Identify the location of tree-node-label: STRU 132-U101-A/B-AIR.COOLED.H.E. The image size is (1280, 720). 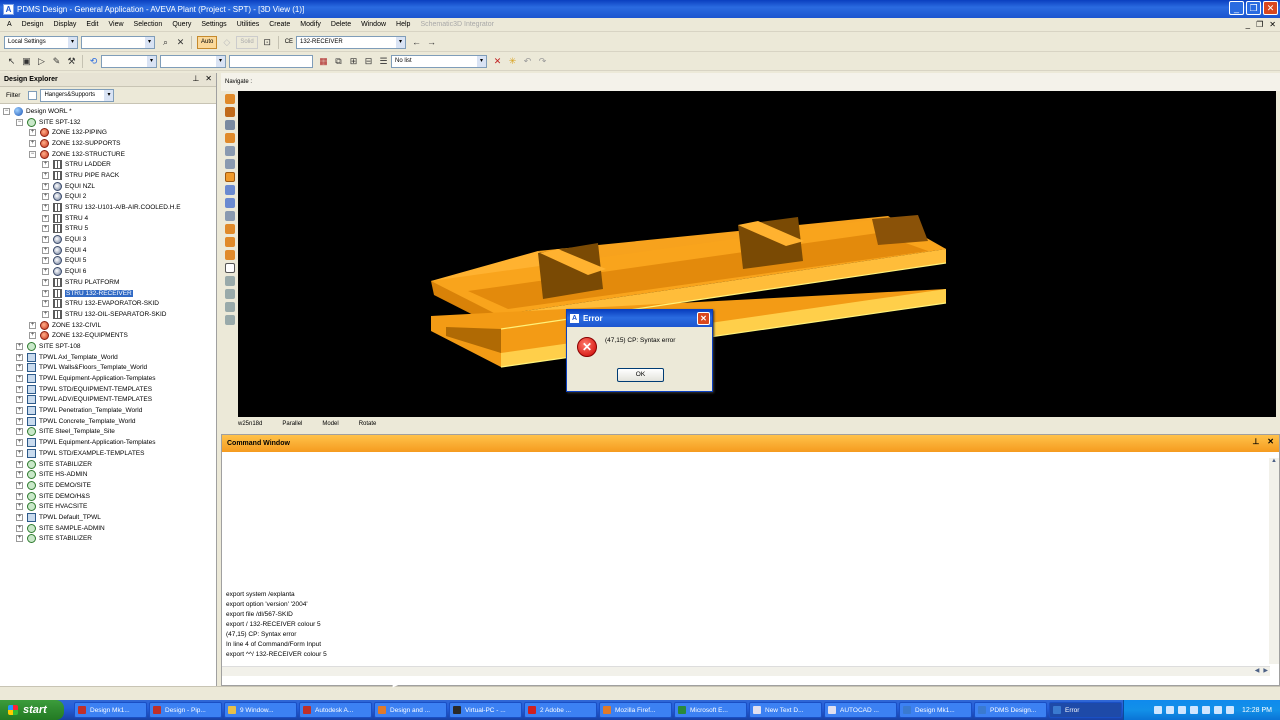
(123, 207).